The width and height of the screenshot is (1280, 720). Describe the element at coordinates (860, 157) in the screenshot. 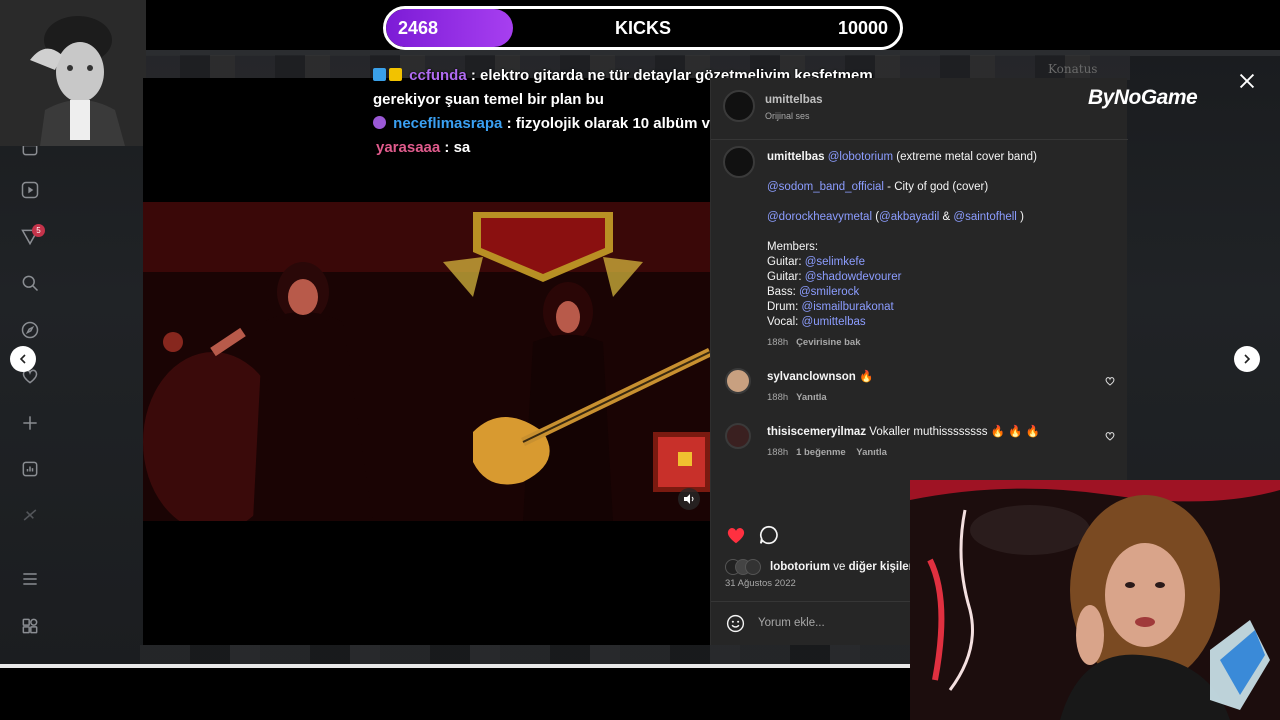

I see `mention-link: @lobotorium` at that location.